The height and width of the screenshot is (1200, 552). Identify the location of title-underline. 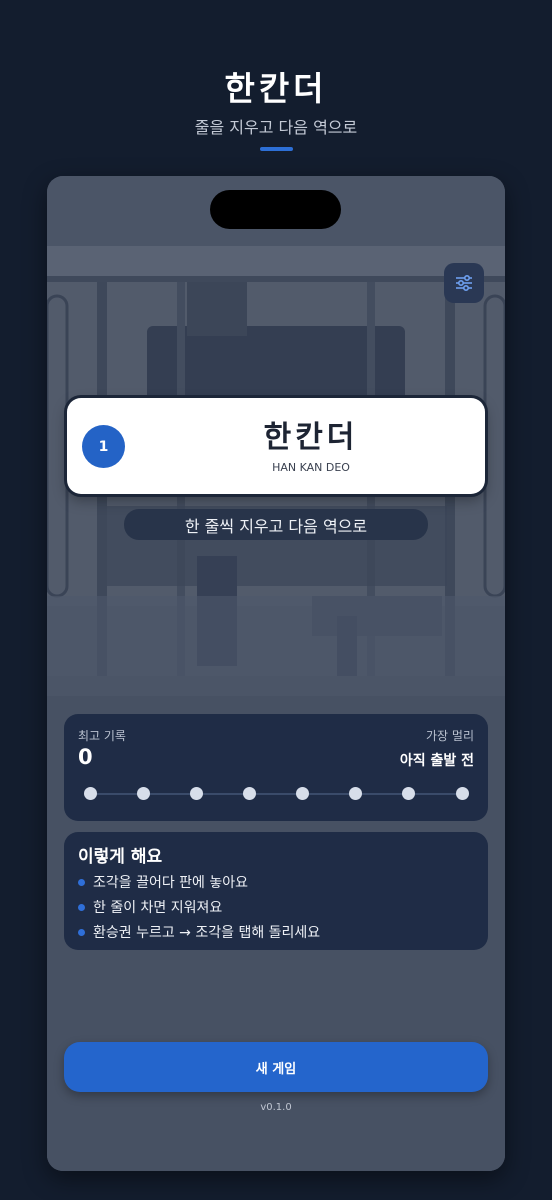
(276, 149).